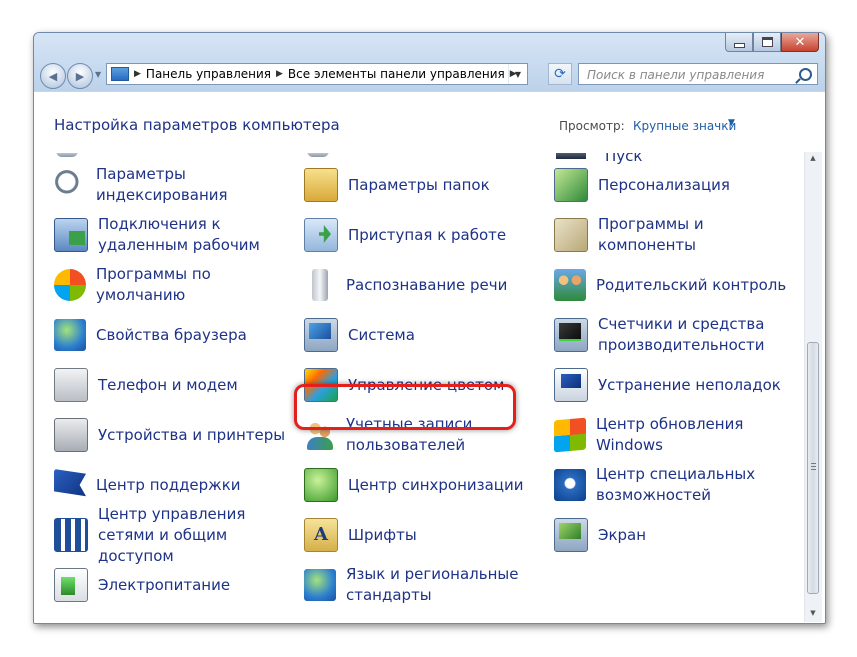  I want to click on maximize-button, so click(767, 42).